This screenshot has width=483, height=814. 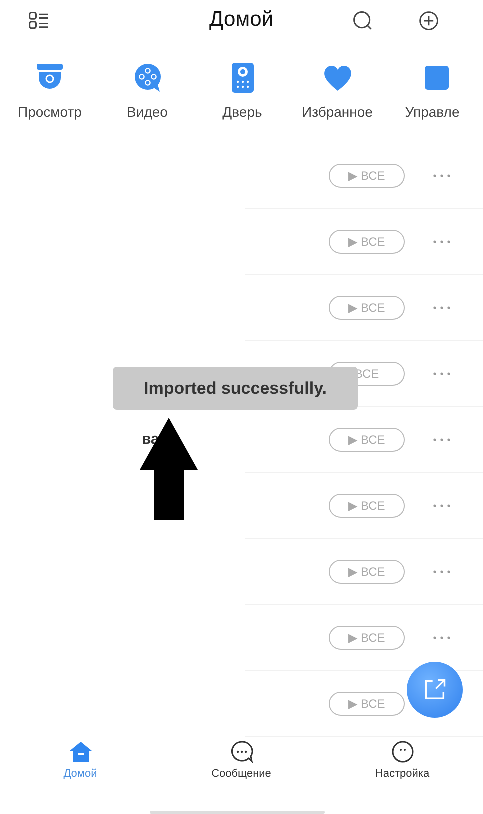 I want to click on tab: Сообщение, so click(x=241, y=760).